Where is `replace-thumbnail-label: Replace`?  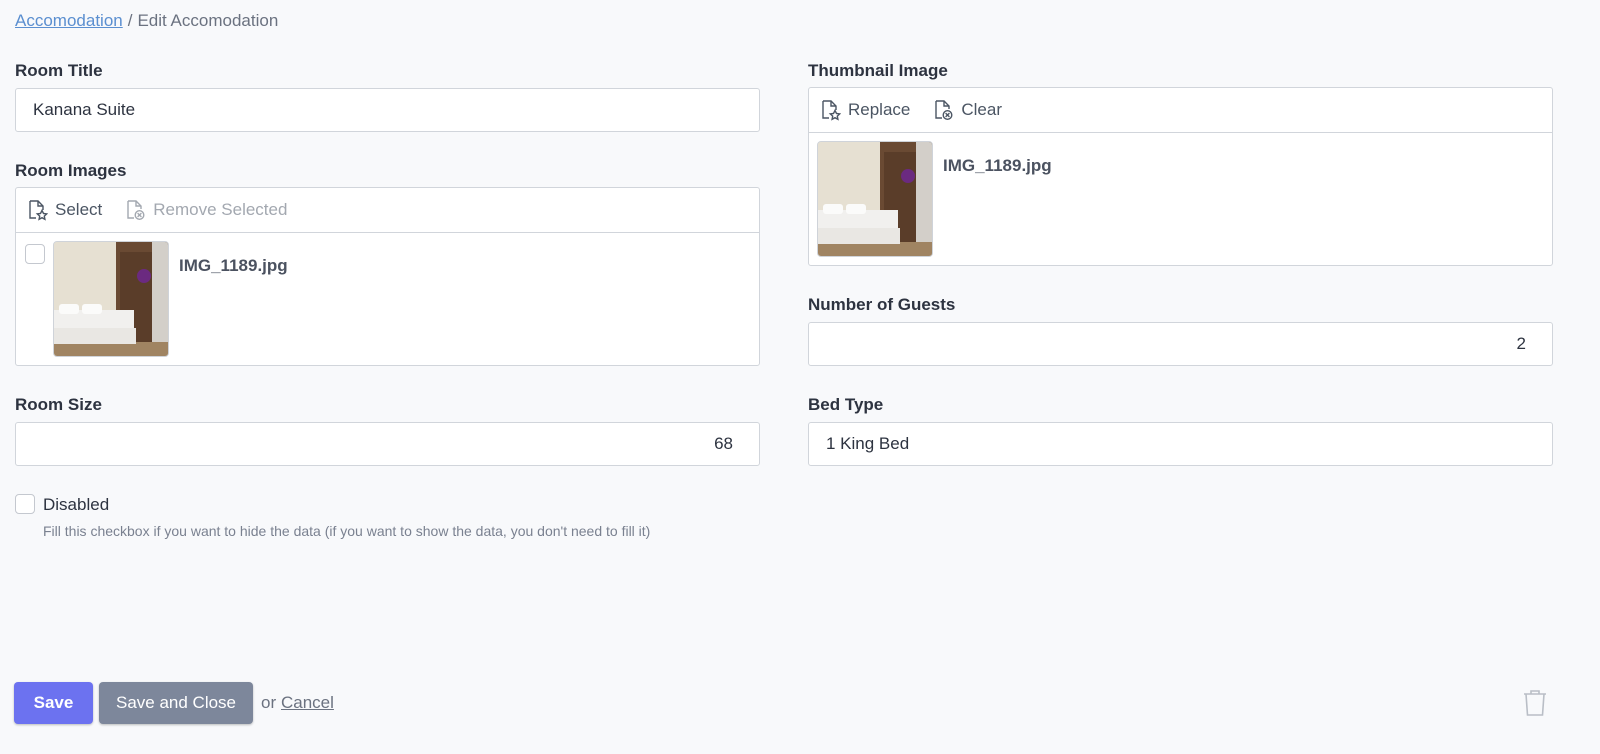
replace-thumbnail-label: Replace is located at coordinates (879, 109).